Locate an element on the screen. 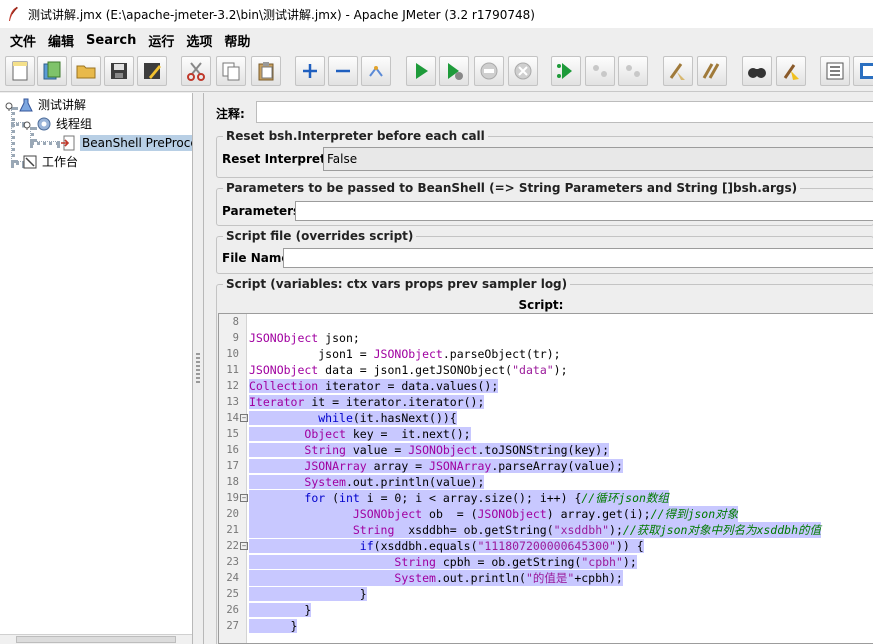  reset-search-button is located at coordinates (791, 71).